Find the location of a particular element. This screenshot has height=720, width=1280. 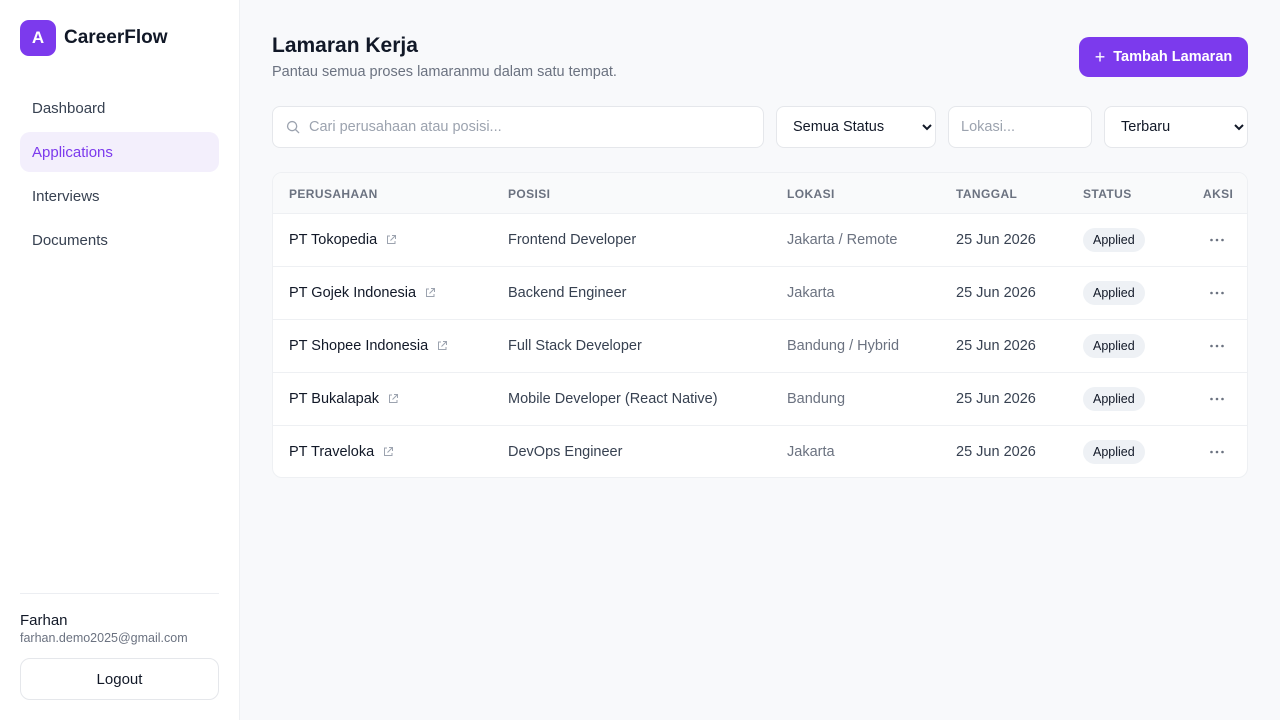

company-cell: PT Shopee Indonesia is located at coordinates (368, 346).